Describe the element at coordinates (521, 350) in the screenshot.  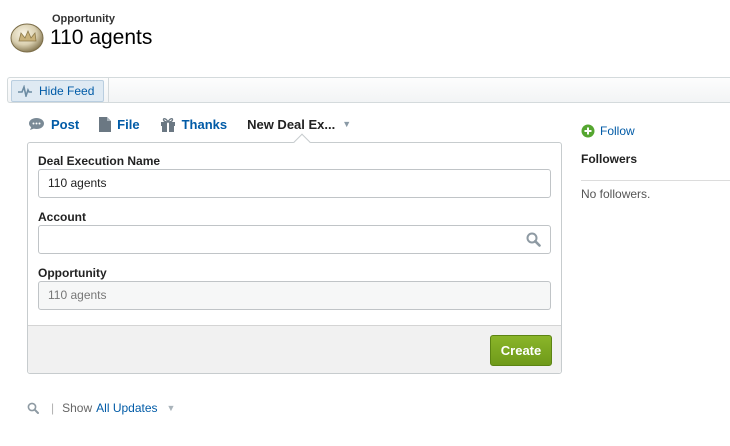
I see `create-button: Create` at that location.